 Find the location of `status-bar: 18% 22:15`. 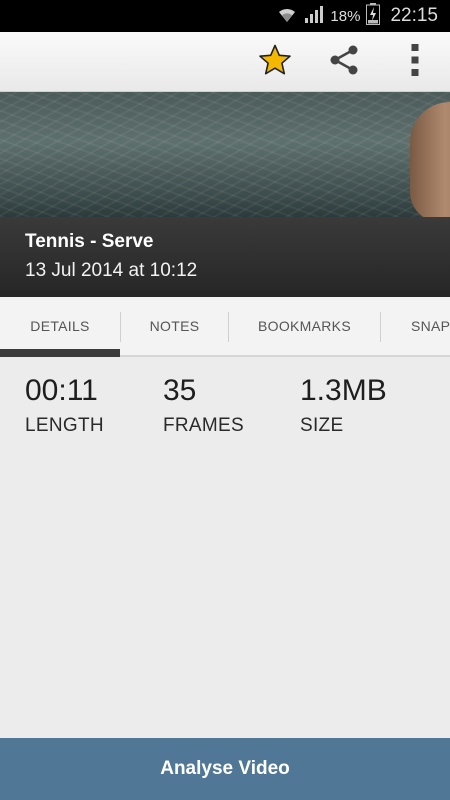

status-bar: 18% 22:15 is located at coordinates (225, 16).